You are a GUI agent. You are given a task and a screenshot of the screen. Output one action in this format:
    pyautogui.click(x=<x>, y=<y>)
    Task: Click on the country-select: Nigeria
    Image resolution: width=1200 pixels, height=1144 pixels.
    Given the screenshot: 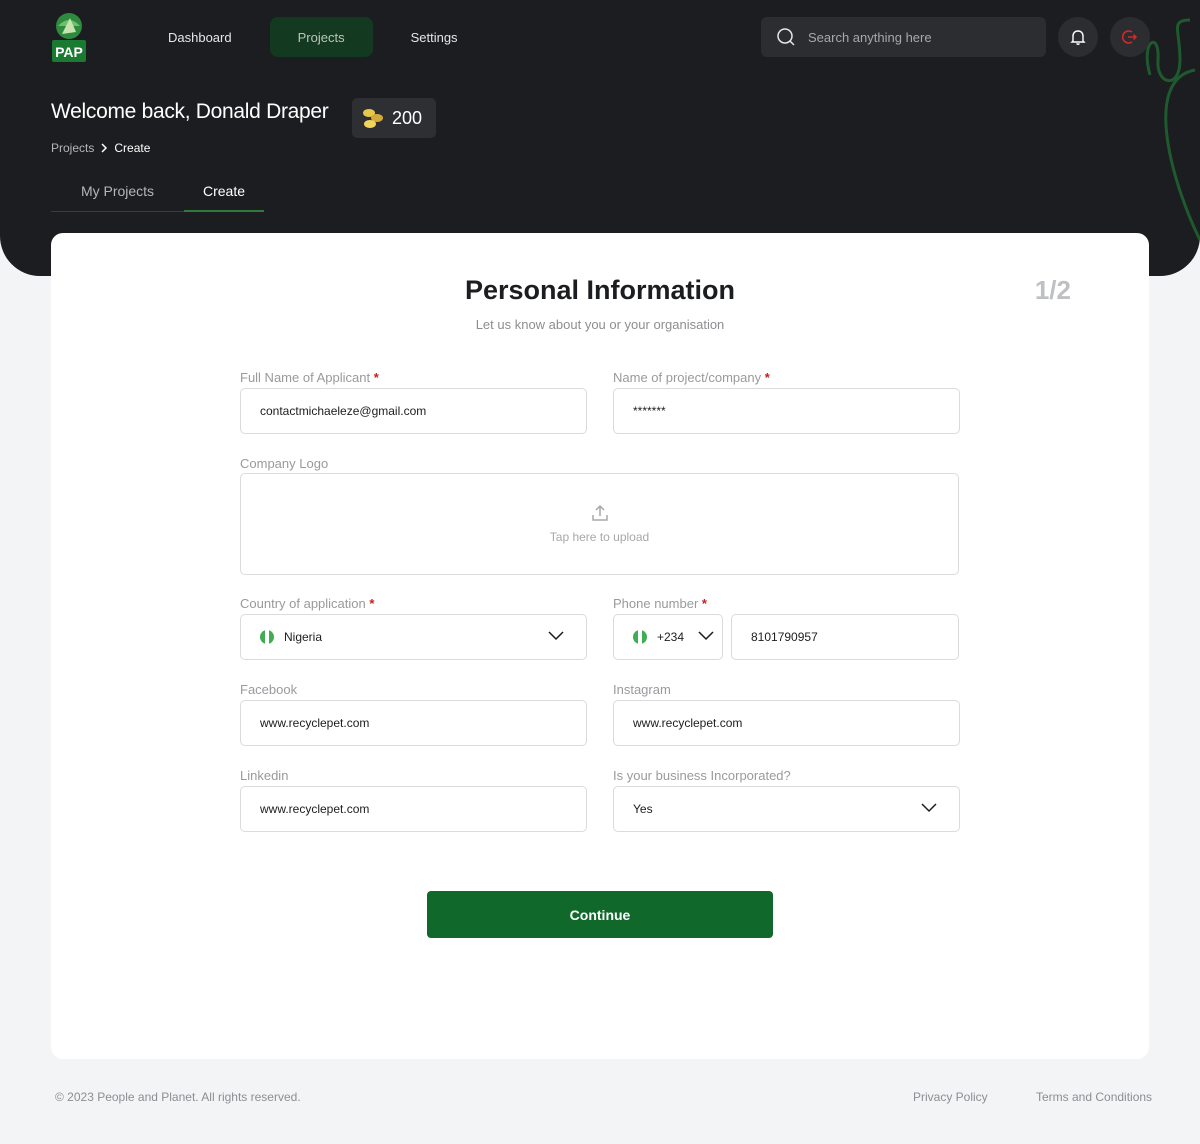 What is the action you would take?
    pyautogui.click(x=413, y=637)
    